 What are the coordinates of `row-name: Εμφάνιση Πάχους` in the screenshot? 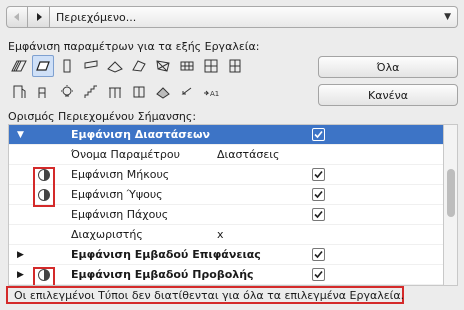 It's located at (120, 214).